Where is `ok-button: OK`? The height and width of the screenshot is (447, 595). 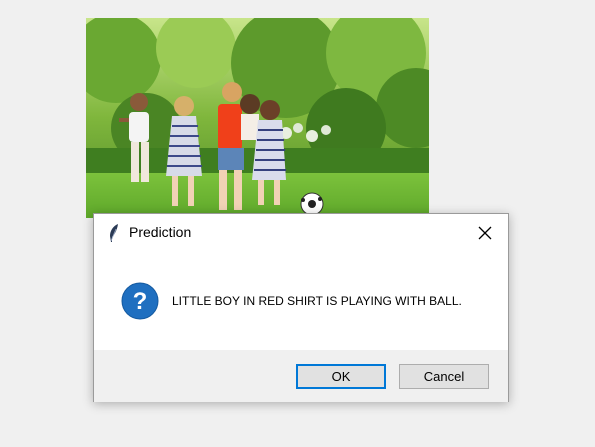 ok-button: OK is located at coordinates (341, 376).